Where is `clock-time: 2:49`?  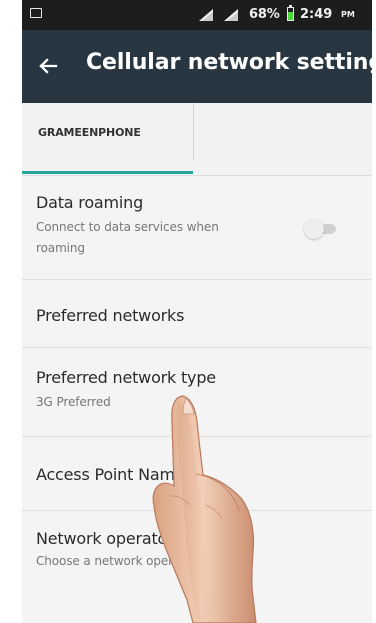
clock-time: 2:49 is located at coordinates (316, 14).